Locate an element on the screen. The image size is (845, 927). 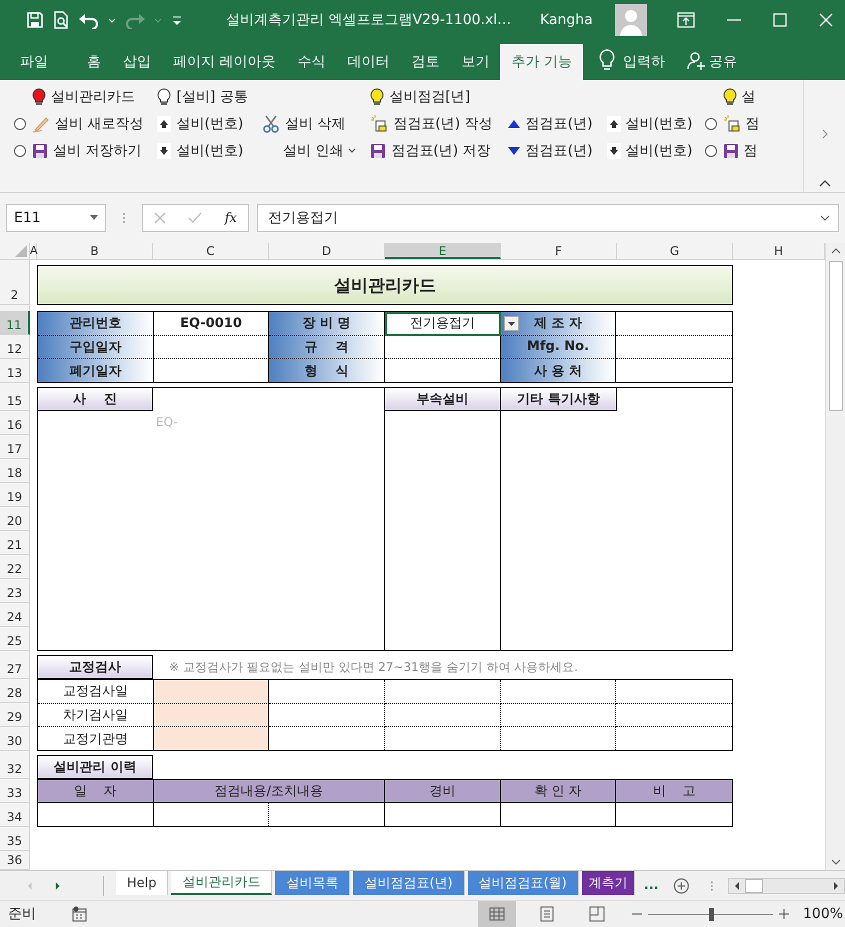
print-preview-icon is located at coordinates (61, 20).